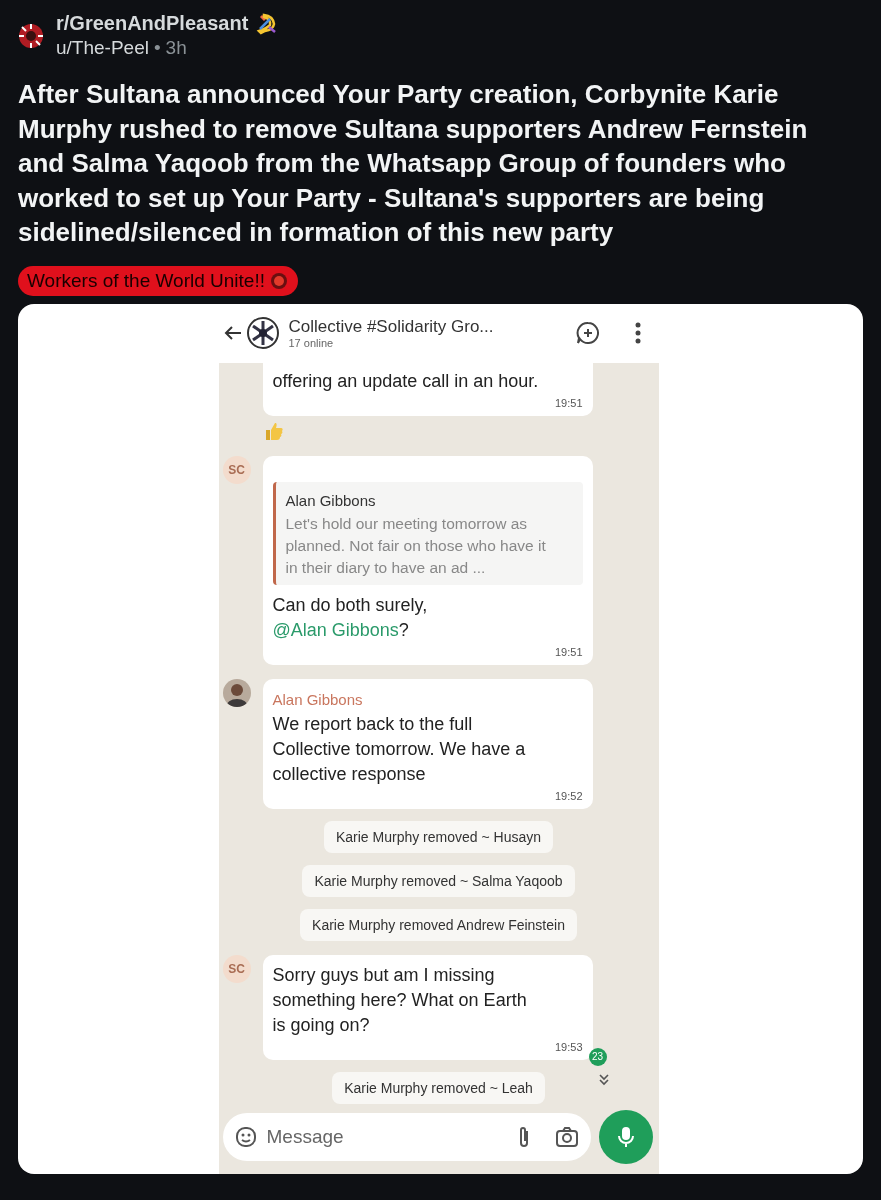  What do you see at coordinates (438, 924) in the screenshot?
I see `system-message: Karie Murphy removed Andrew Feinstein` at bounding box center [438, 924].